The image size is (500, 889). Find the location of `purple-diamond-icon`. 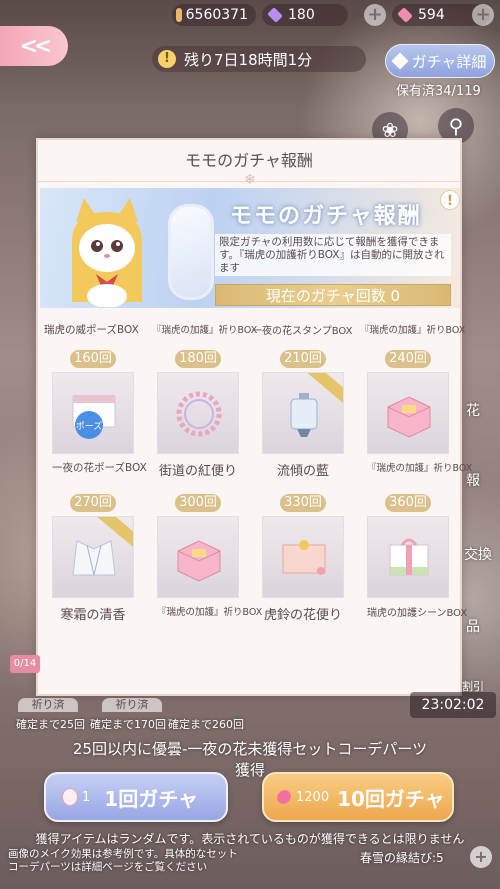

purple-diamond-icon is located at coordinates (275, 15).